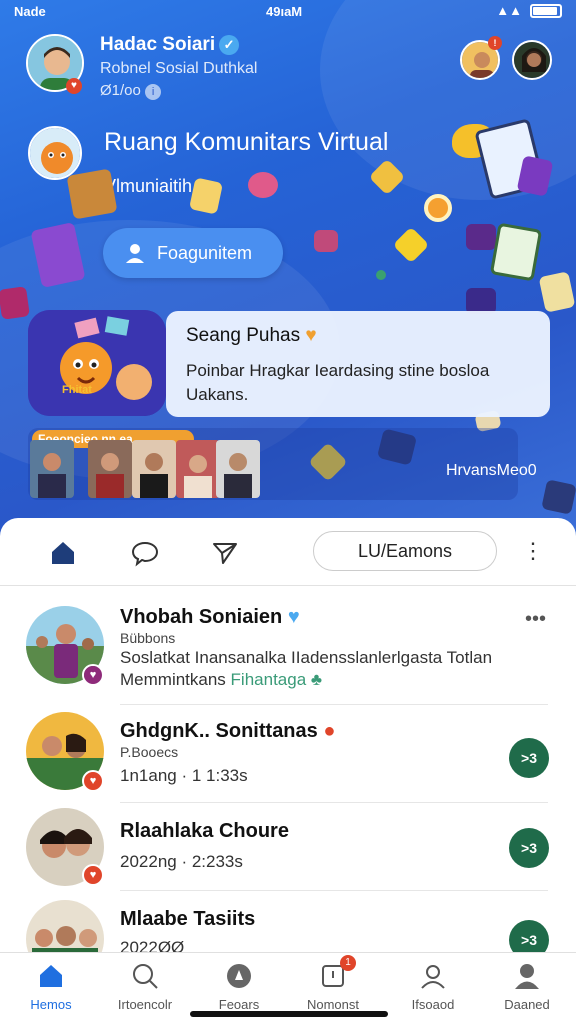 This screenshot has width=576, height=1024. I want to click on profile-status-badge: ♥, so click(74, 86).